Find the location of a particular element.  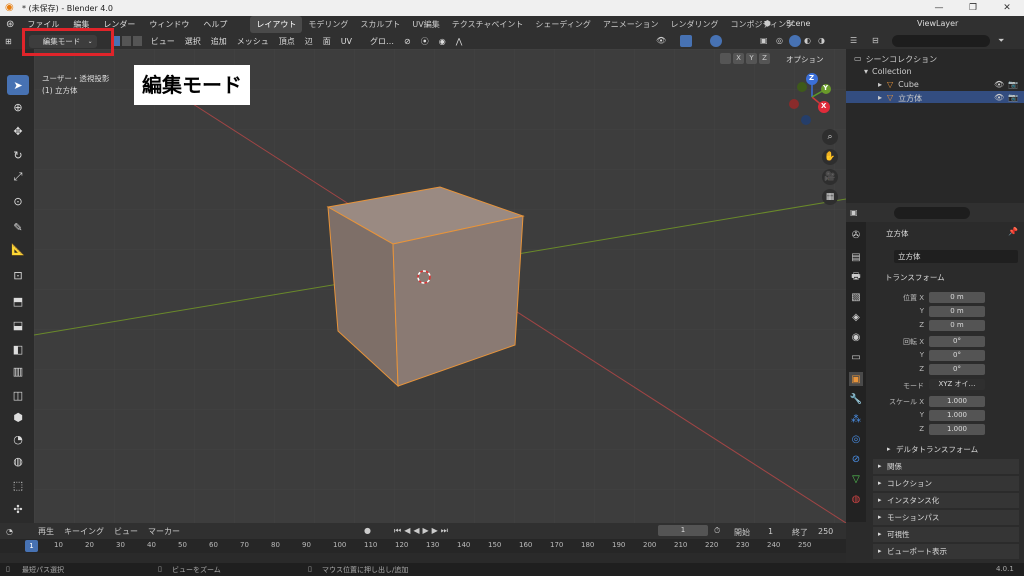

close-button: ✕ is located at coordinates (1007, 8).